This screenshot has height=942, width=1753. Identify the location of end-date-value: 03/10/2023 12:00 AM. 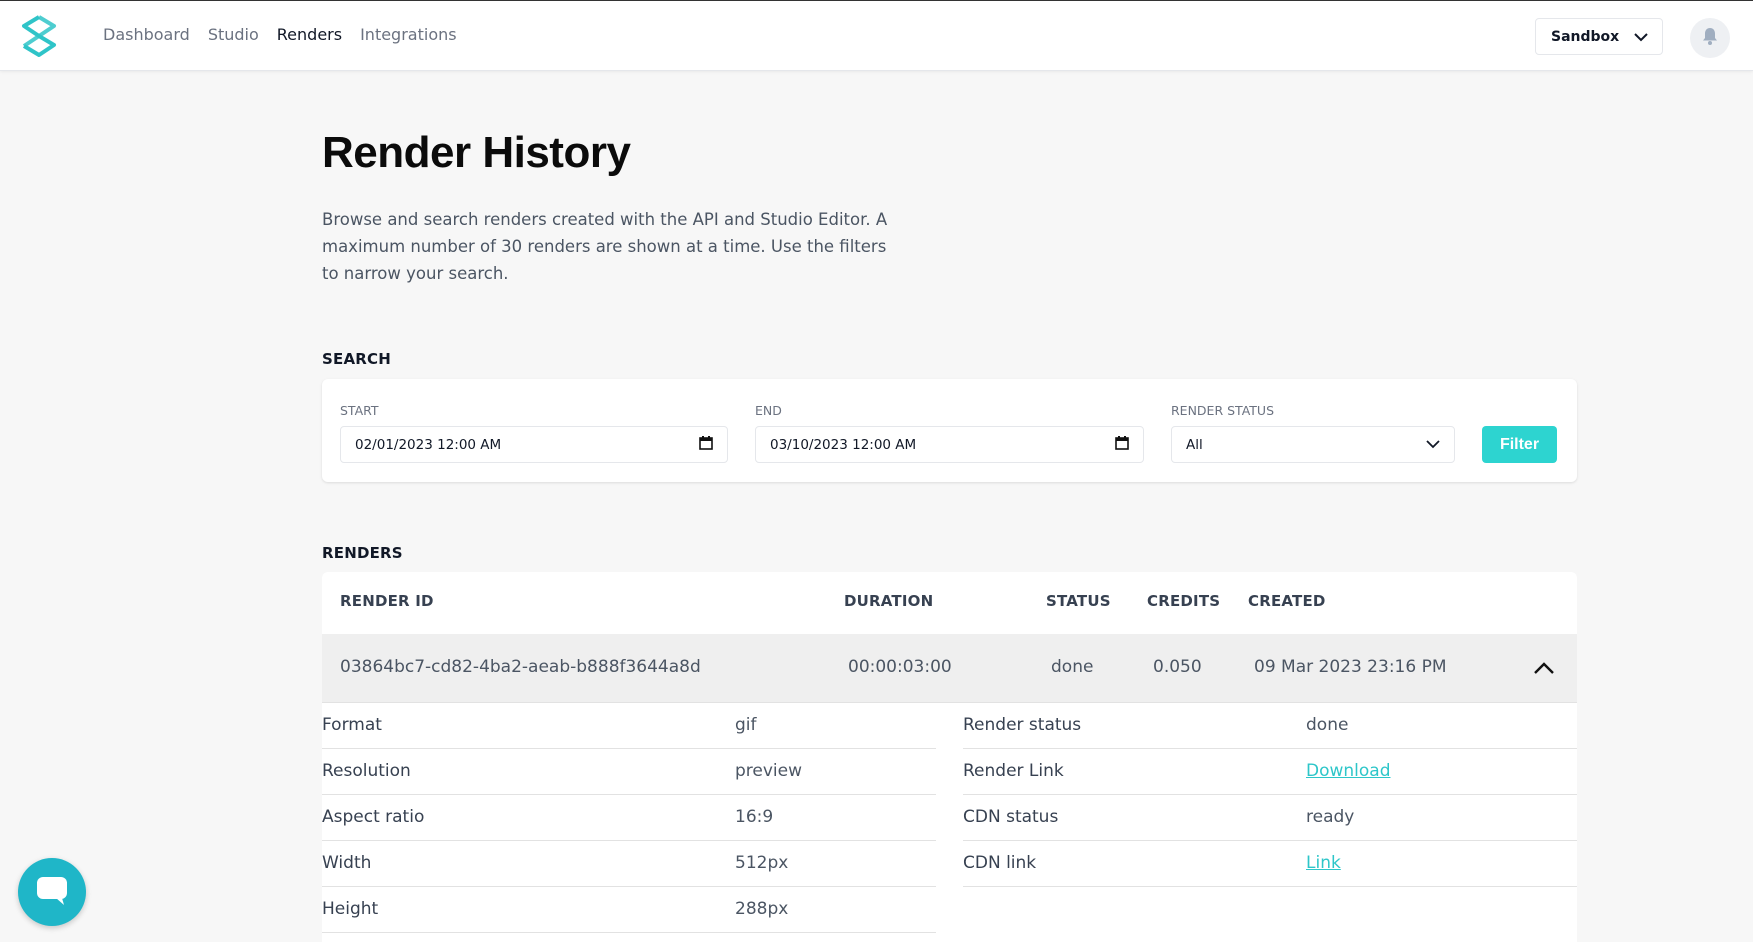
(843, 444).